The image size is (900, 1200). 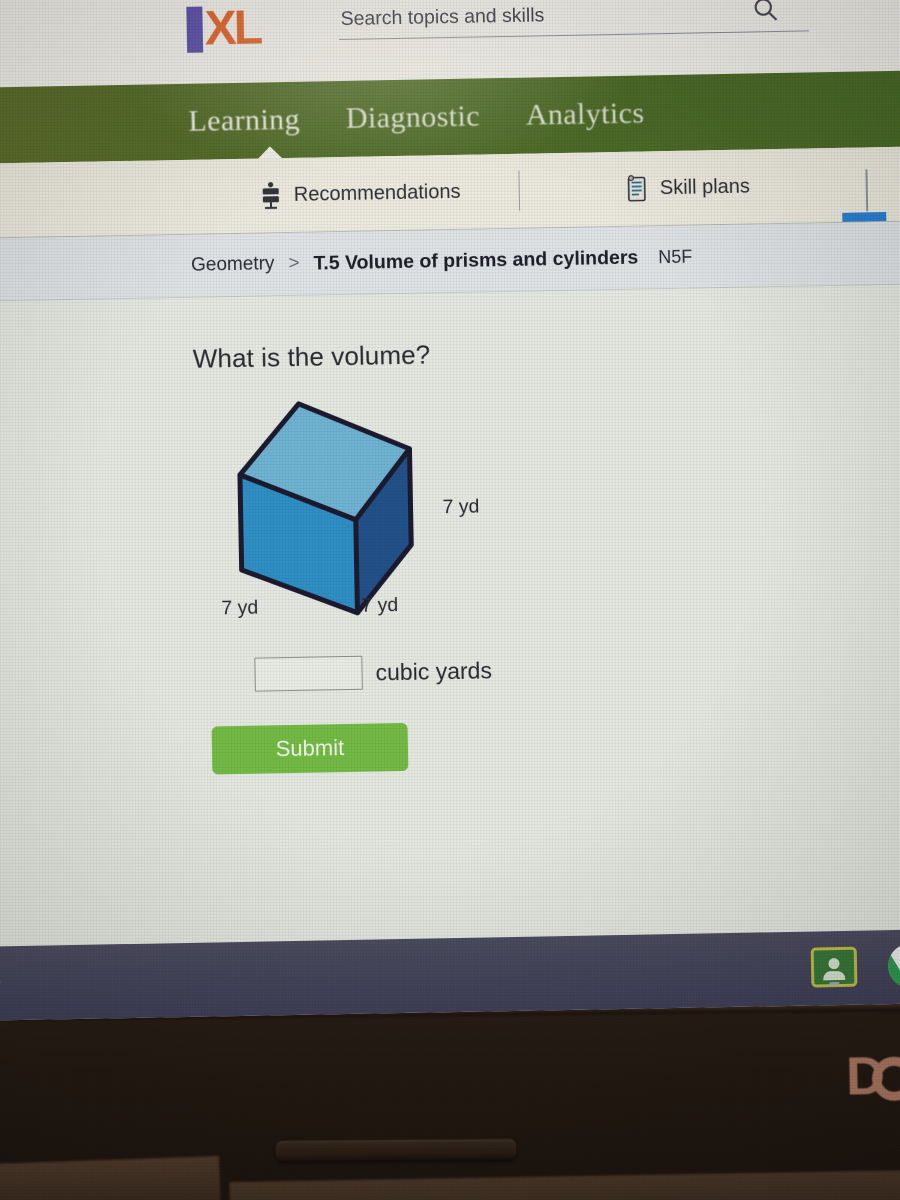 I want to click on search-input, so click(x=573, y=20).